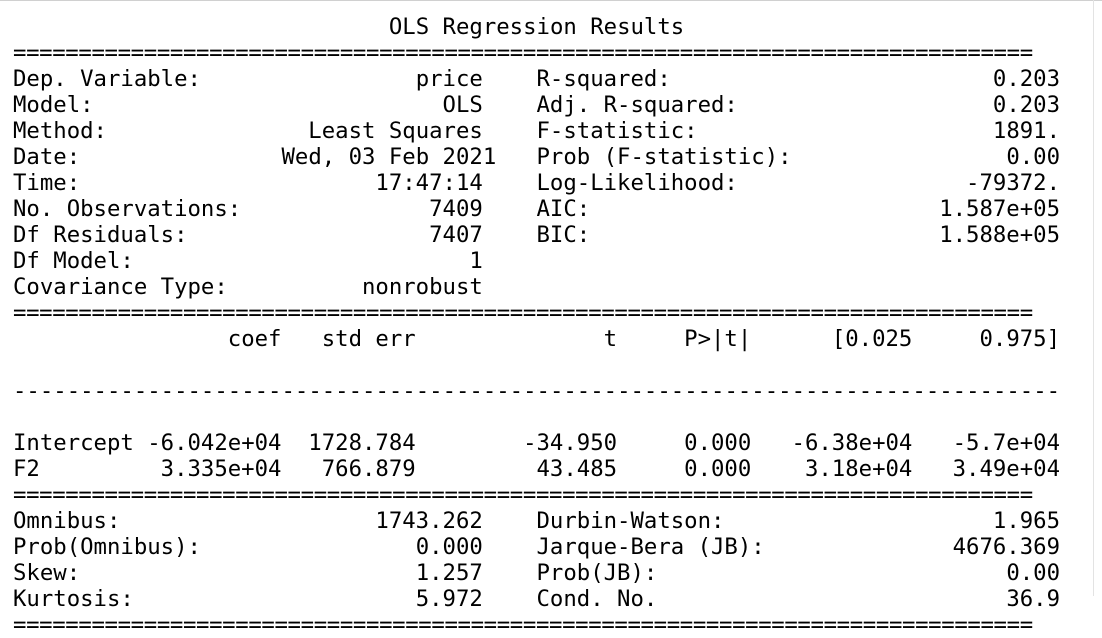 This screenshot has height=638, width=1102. I want to click on report-title: OLS Regression Results, so click(536, 27).